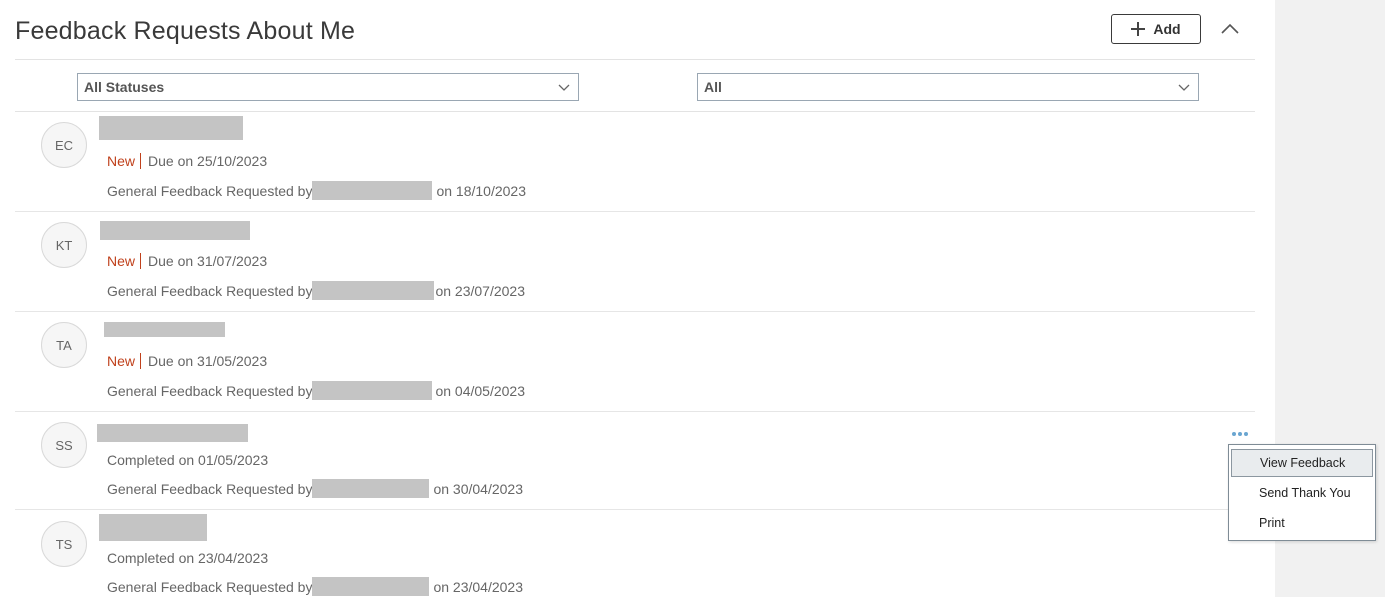 This screenshot has height=597, width=1385. Describe the element at coordinates (64, 145) in the screenshot. I see `avatar: EC` at that location.